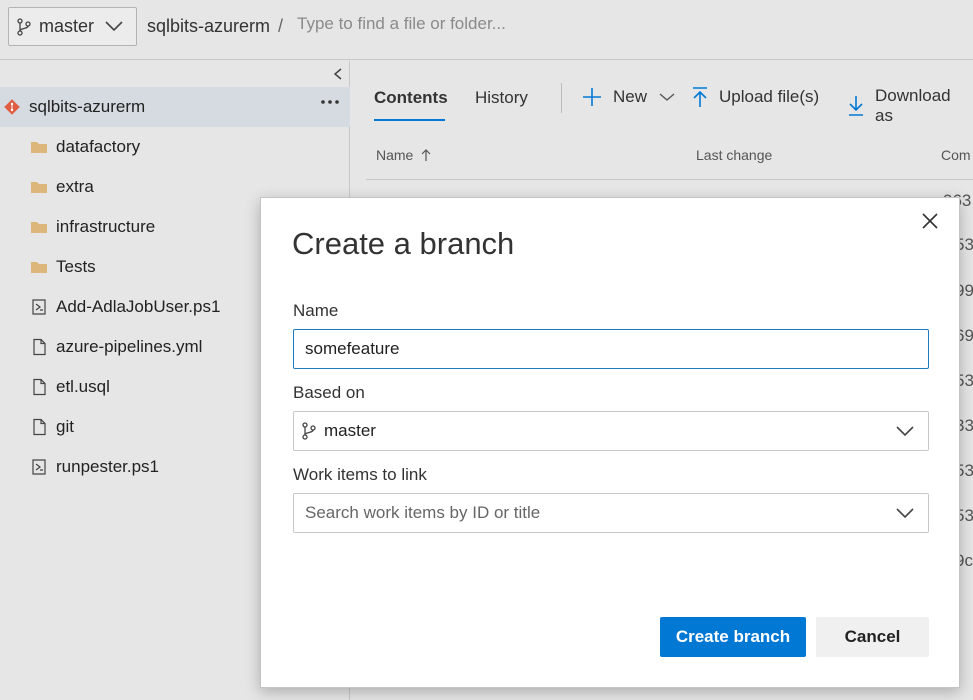 This screenshot has width=973, height=700. What do you see at coordinates (930, 221) in the screenshot?
I see `close-icon` at bounding box center [930, 221].